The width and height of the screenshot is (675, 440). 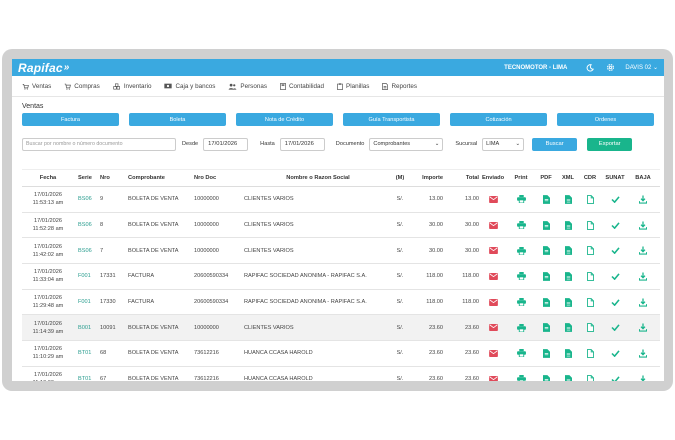 I want to click on guia-transportista-button: Guía Transportista, so click(x=391, y=119).